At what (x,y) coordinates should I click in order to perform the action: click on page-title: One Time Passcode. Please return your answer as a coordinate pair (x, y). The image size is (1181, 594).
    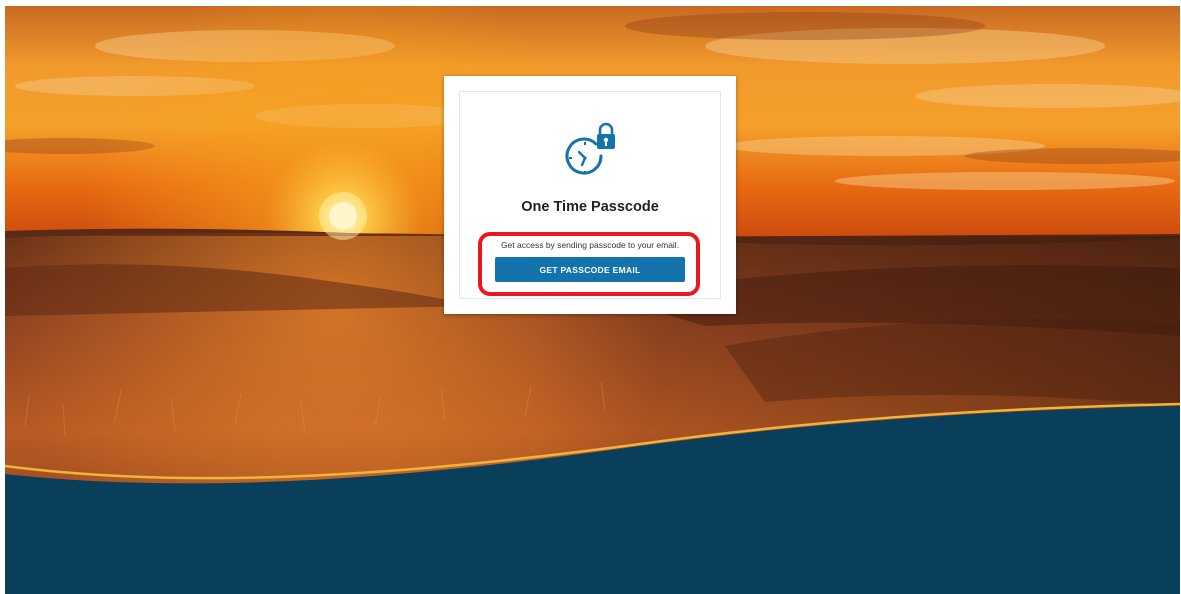
    Looking at the image, I should click on (590, 207).